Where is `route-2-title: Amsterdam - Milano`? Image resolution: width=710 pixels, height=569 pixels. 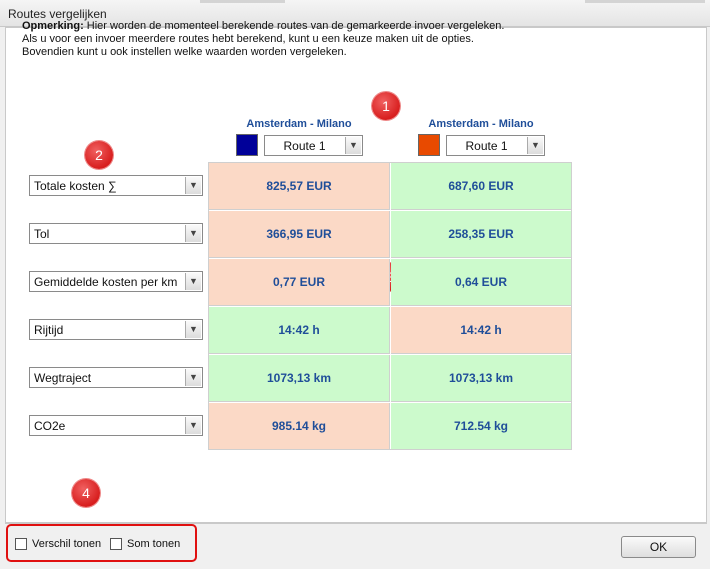 route-2-title: Amsterdam - Milano is located at coordinates (481, 124).